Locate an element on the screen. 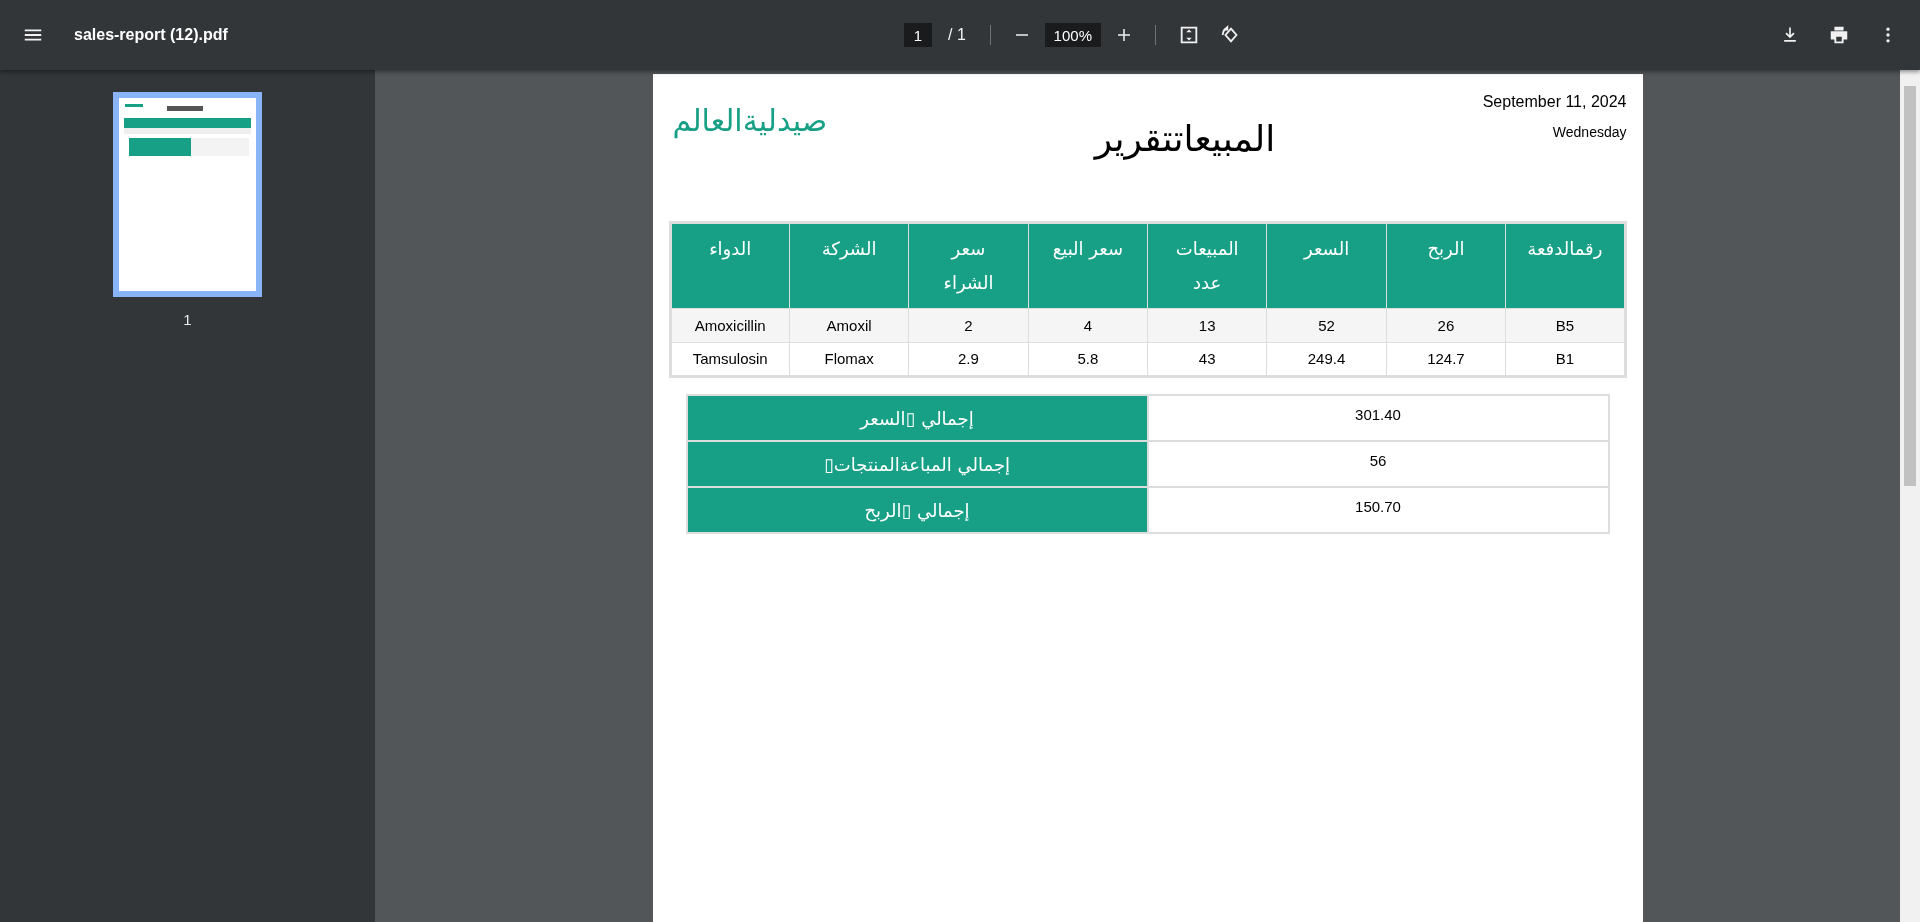 The height and width of the screenshot is (922, 1920). zoom-field: 100% is located at coordinates (1072, 35).